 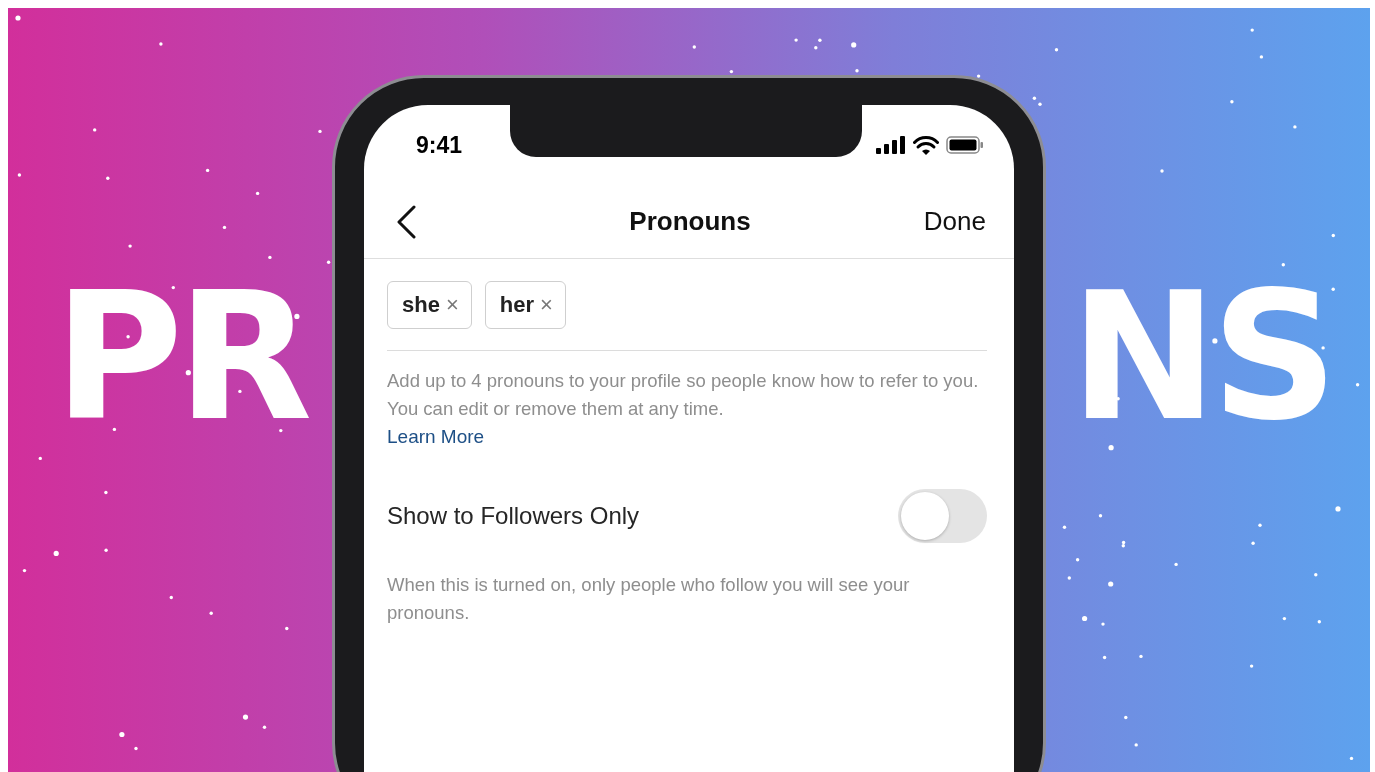 What do you see at coordinates (513, 516) in the screenshot?
I see `setting-label: Show to Followers Only` at bounding box center [513, 516].